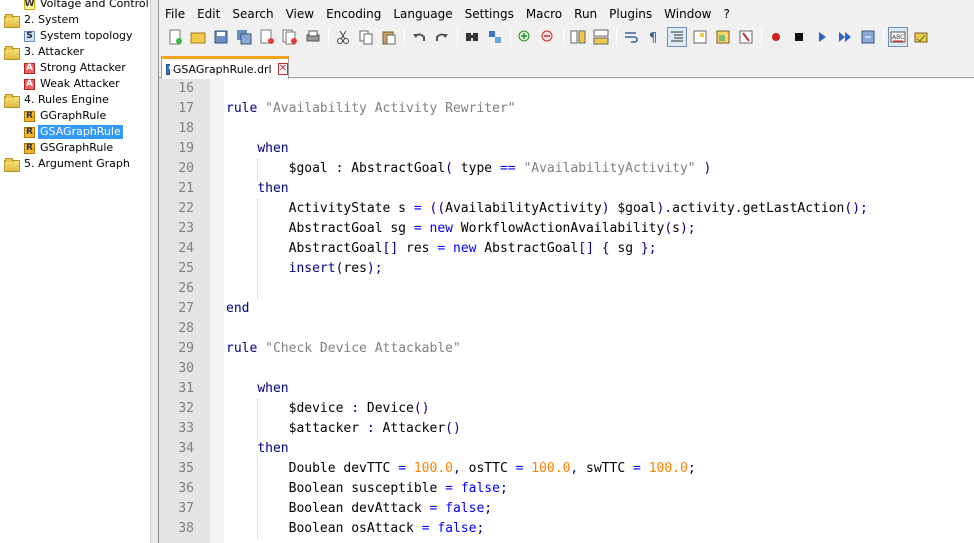  What do you see at coordinates (87, 6) in the screenshot?
I see `tree-item: W Voltage and Control` at bounding box center [87, 6].